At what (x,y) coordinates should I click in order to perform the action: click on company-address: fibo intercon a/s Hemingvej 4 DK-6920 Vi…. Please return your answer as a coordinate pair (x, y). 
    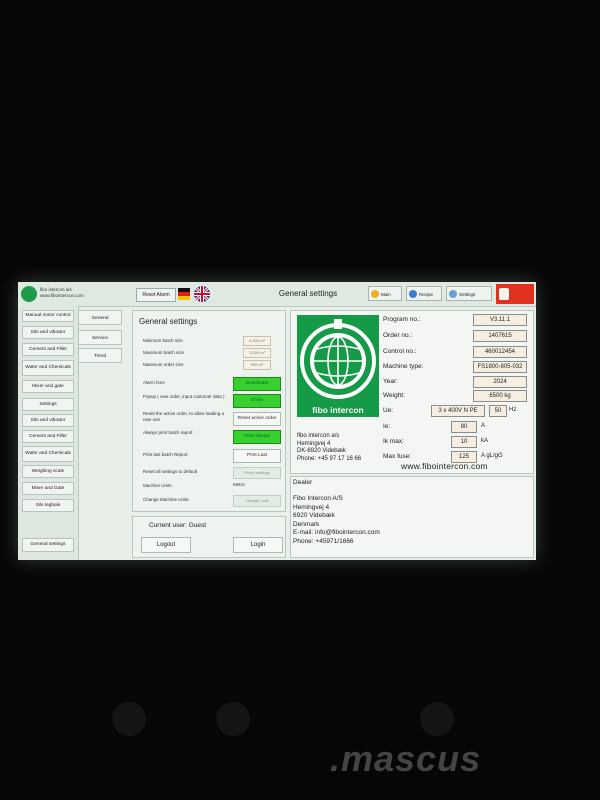
    Looking at the image, I should click on (329, 448).